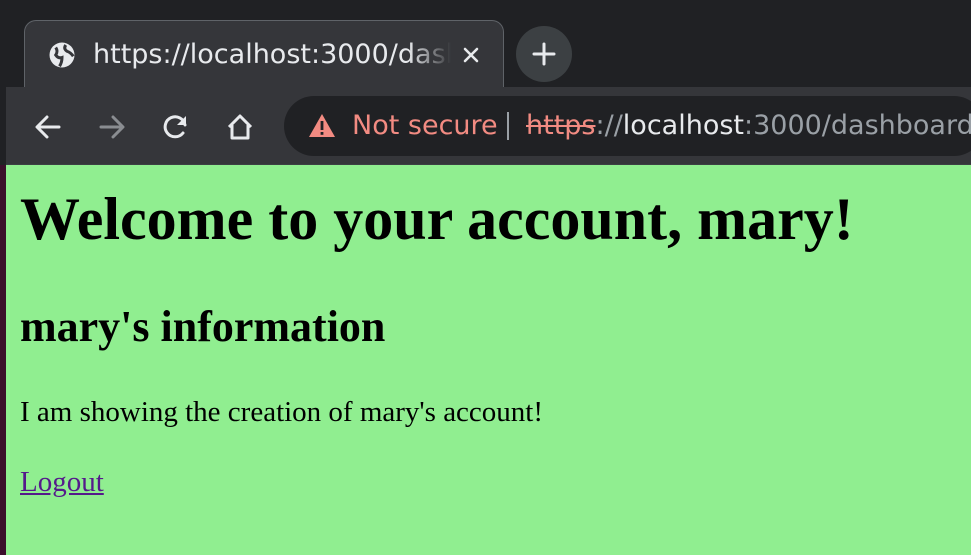  I want to click on reload-button, so click(176, 127).